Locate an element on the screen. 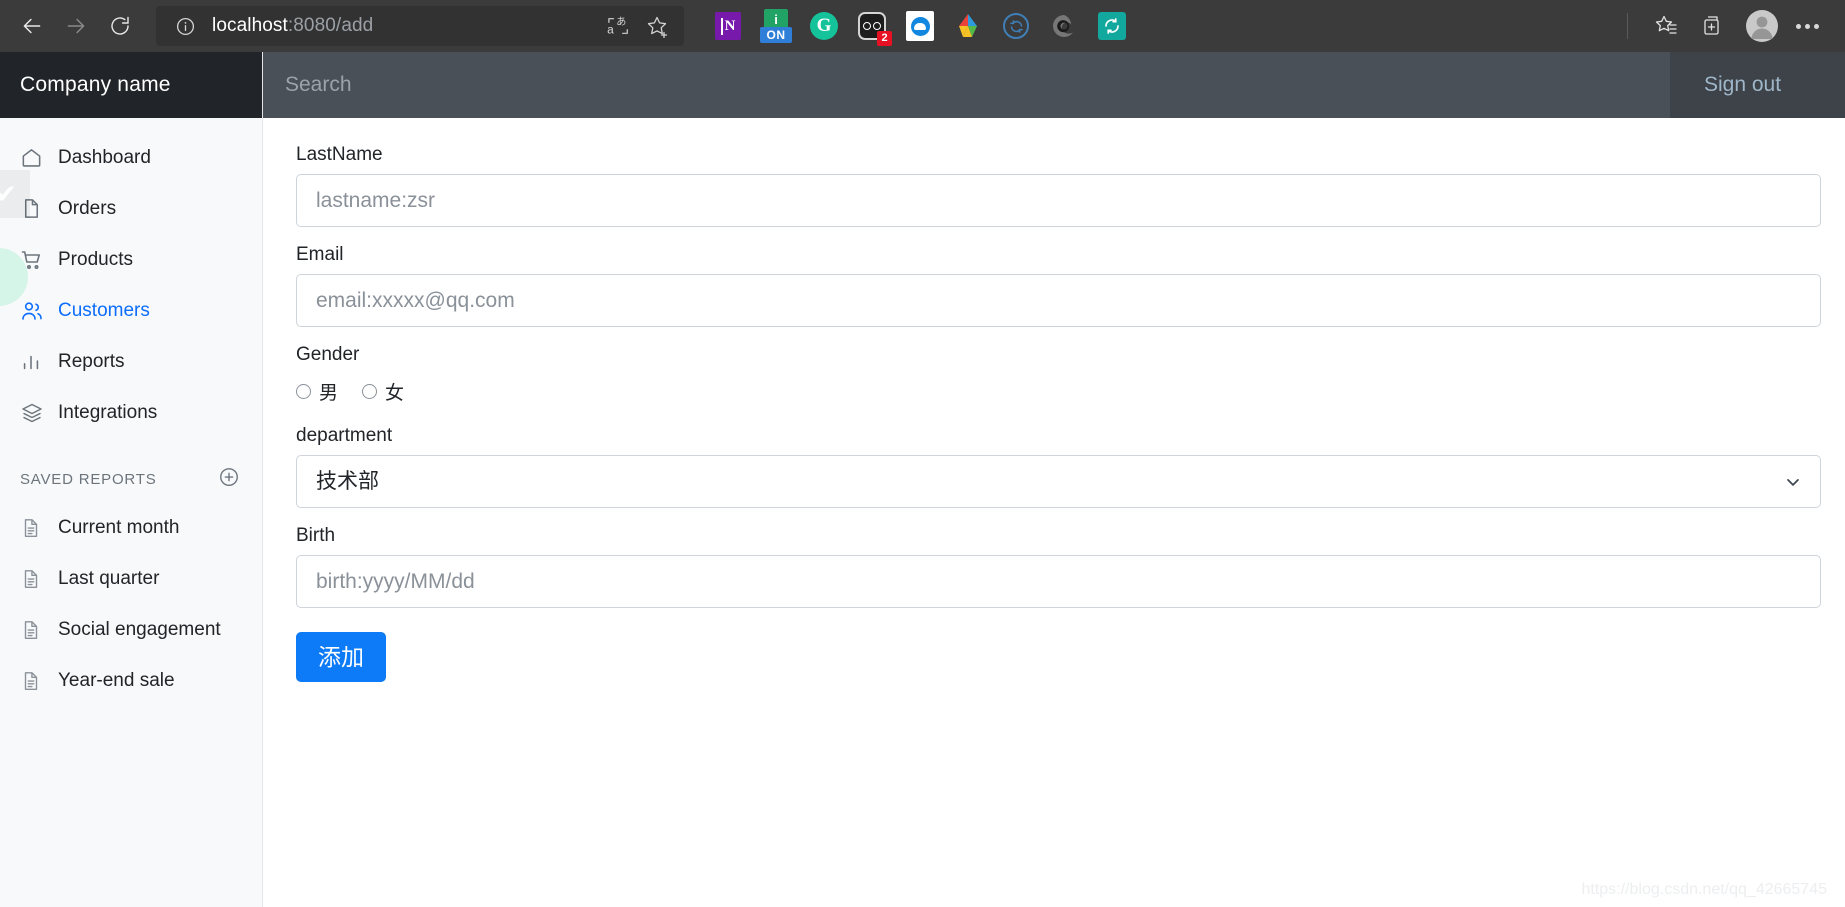  browser-toolbar: localhost:8080/add a あ N i ON G 2 is located at coordinates (922, 26).